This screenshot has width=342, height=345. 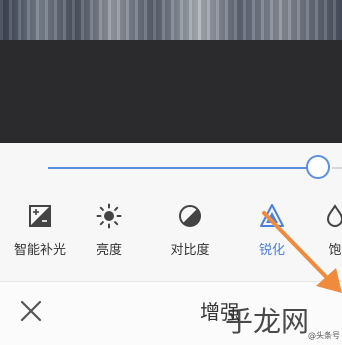 I want to click on watermark-handle: @头条号, so click(x=324, y=335).